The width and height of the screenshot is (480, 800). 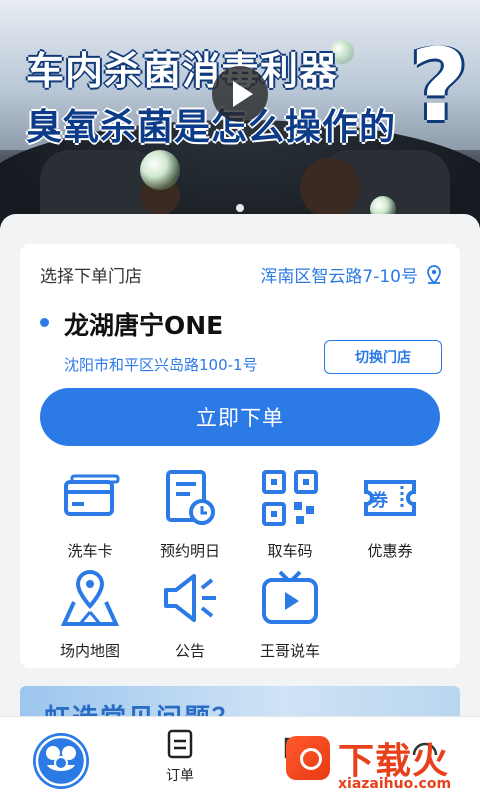 What do you see at coordinates (290, 498) in the screenshot?
I see `qr-code-icon` at bounding box center [290, 498].